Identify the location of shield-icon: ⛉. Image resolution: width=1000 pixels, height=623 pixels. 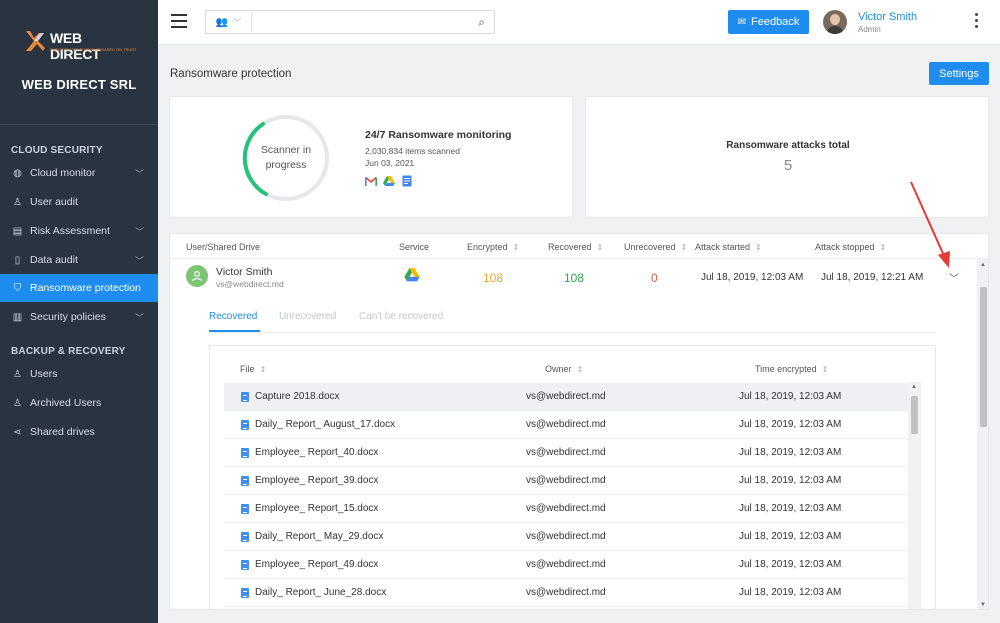
(17, 288).